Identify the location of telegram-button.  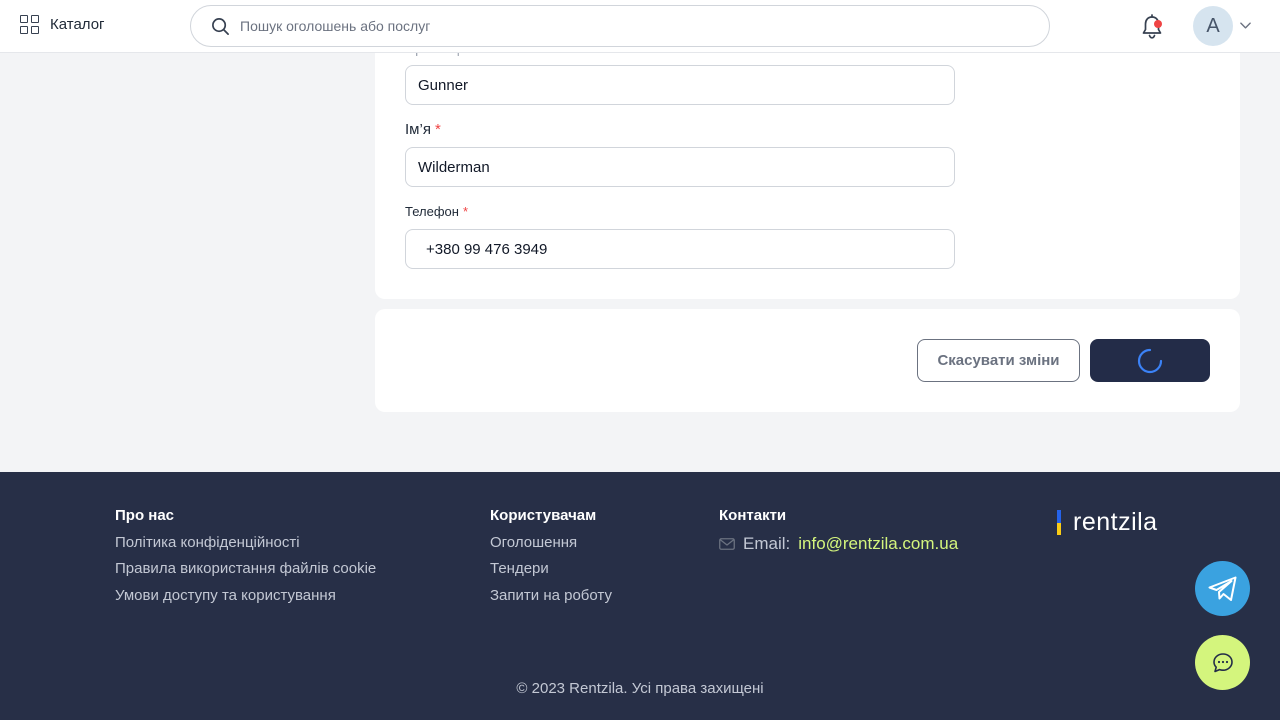
(1222, 588).